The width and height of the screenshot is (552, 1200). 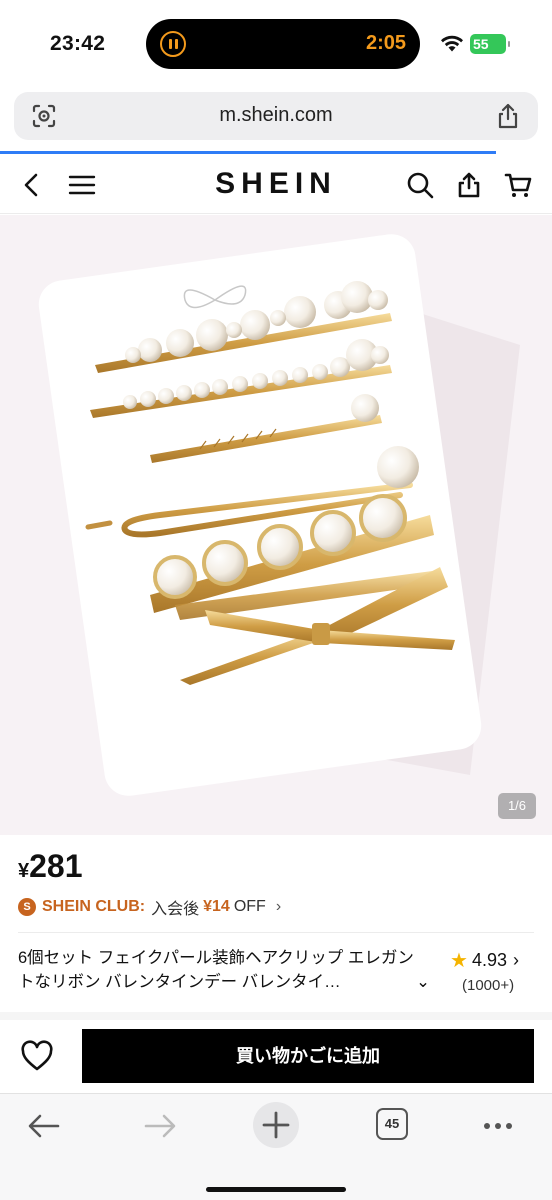 I want to click on image-counter: 1/6, so click(x=517, y=806).